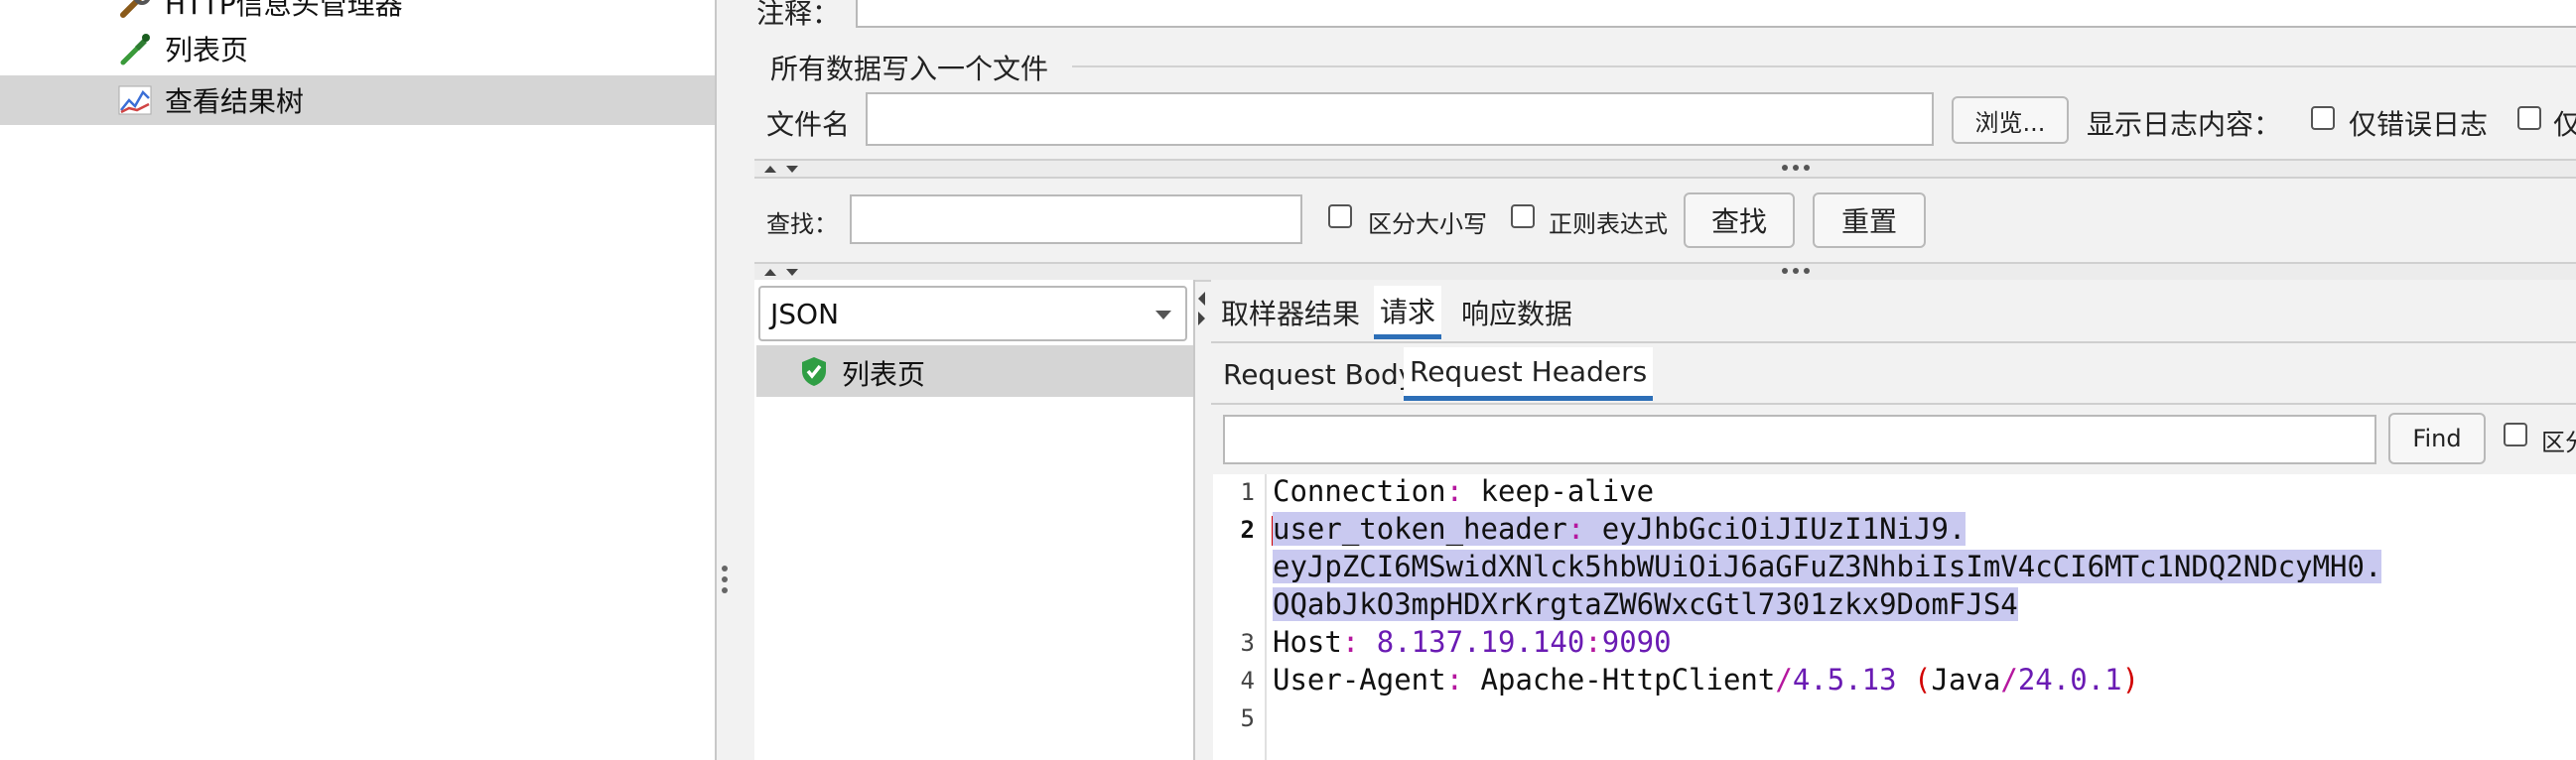  Describe the element at coordinates (1202, 309) in the screenshot. I see `pane-toggle-arrows-icon` at that location.